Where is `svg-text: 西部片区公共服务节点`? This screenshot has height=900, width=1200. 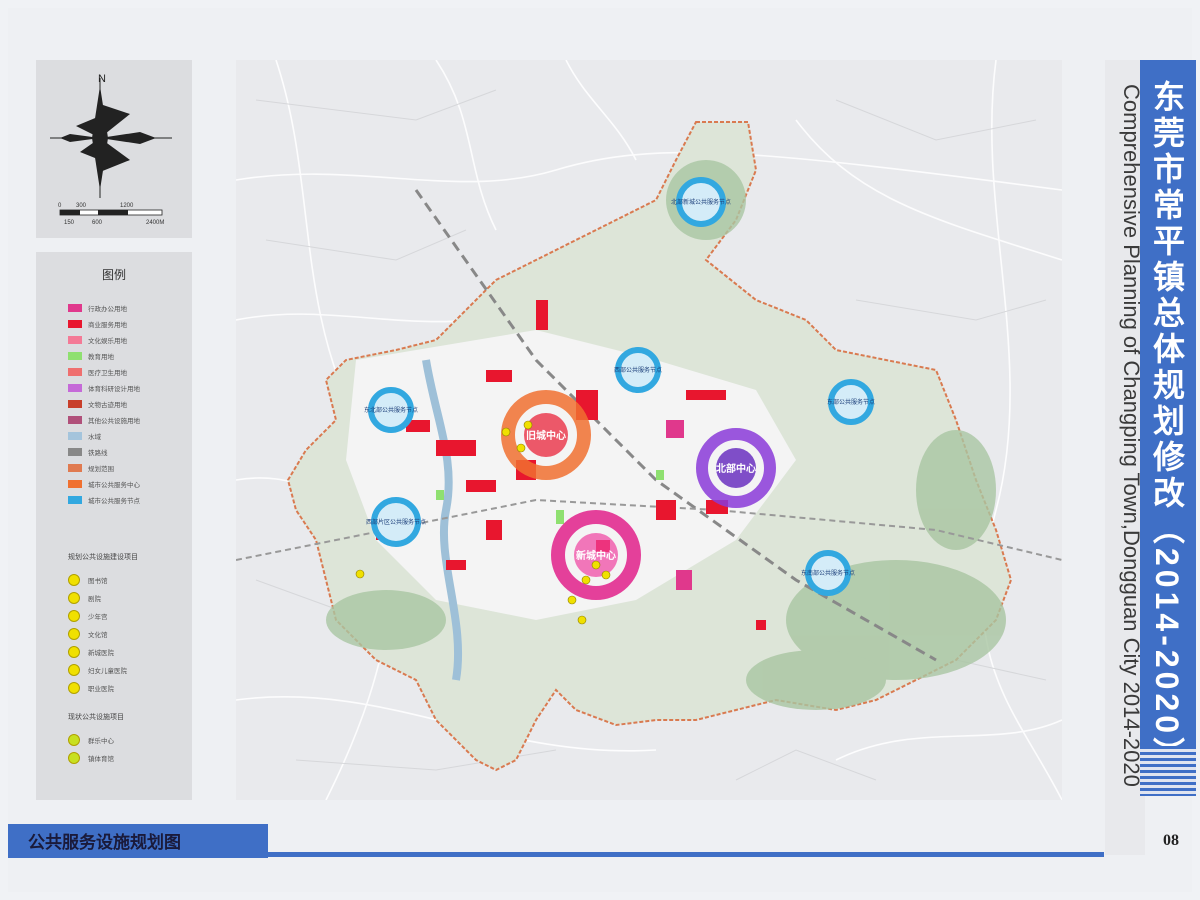
svg-text: 西部片区公共服务节点 is located at coordinates (396, 522).